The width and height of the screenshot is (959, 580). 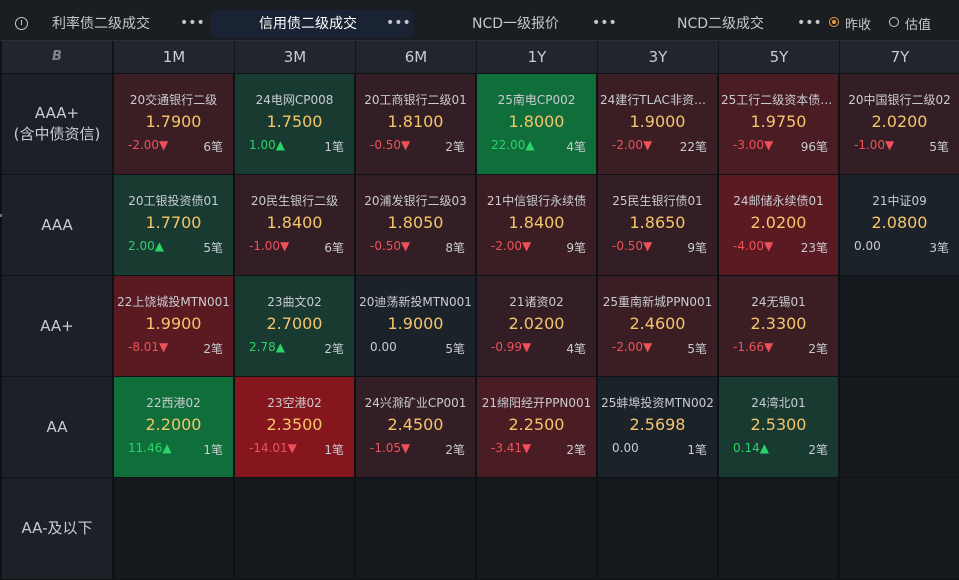 I want to click on bond-cell: 25蚌埠投资MTN002 2.5698 0.00 1笔, so click(x=657, y=427).